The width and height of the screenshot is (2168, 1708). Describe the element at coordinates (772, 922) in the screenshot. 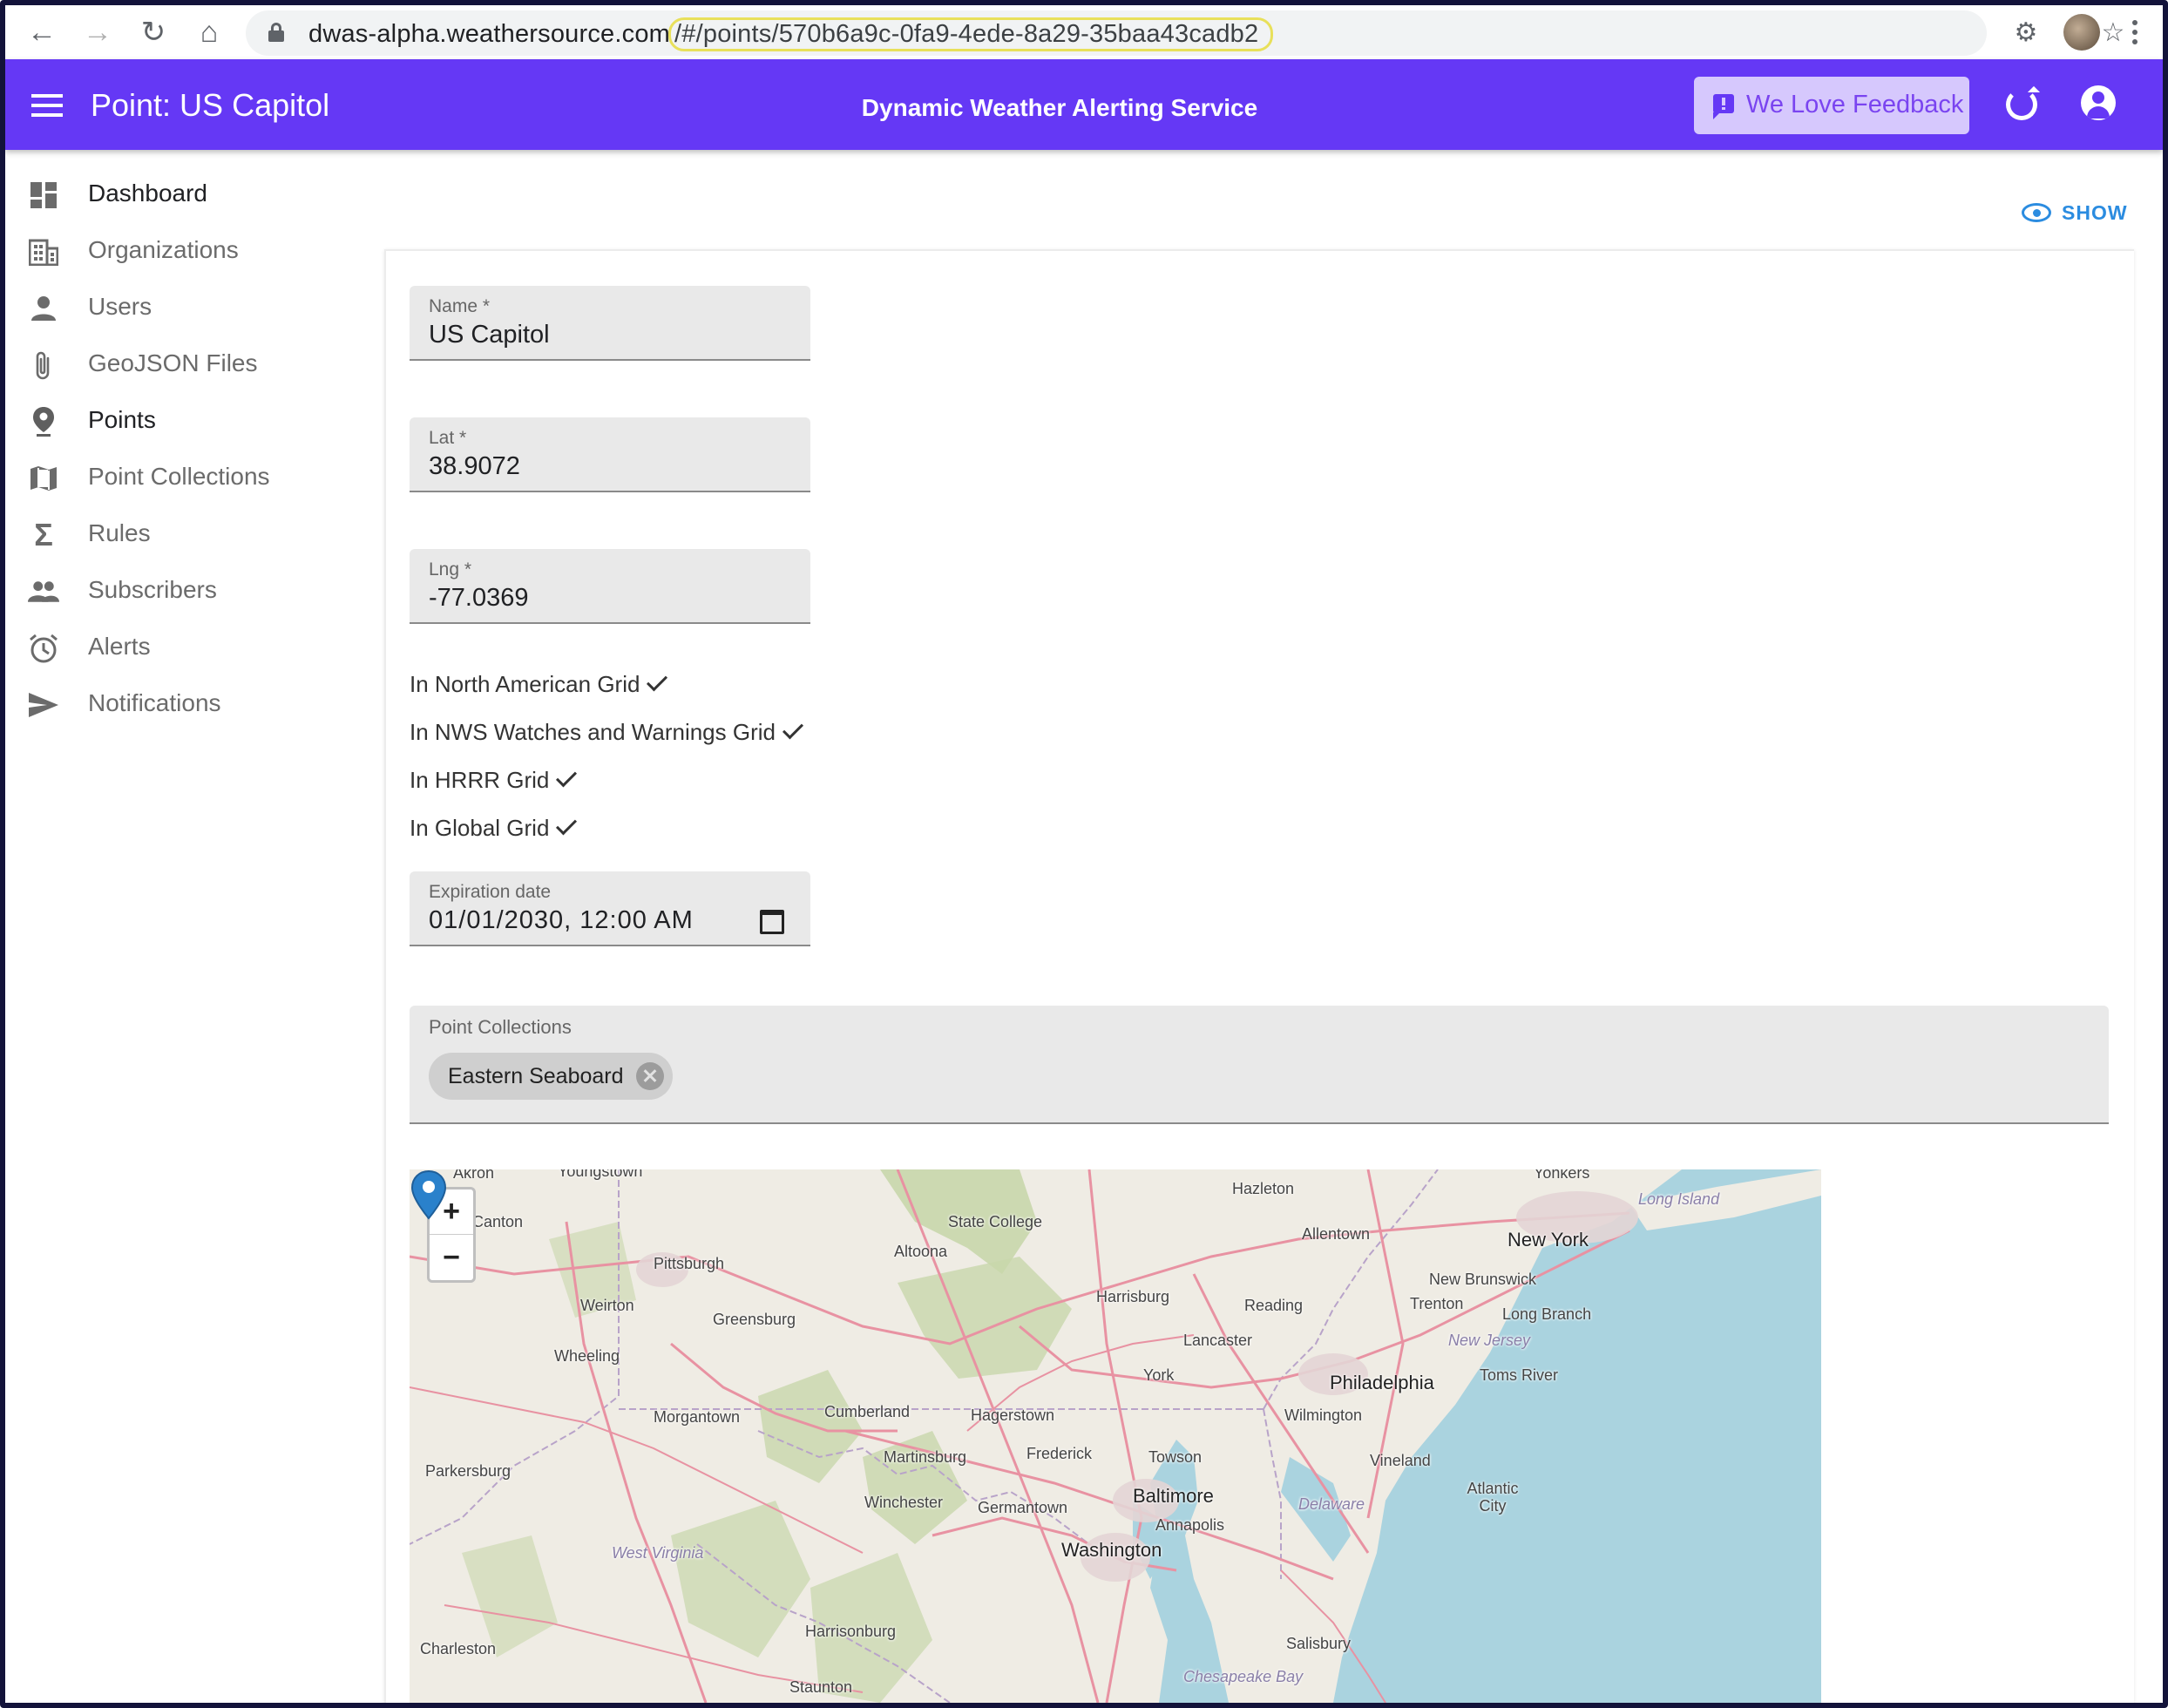

I see `calendar-icon` at that location.